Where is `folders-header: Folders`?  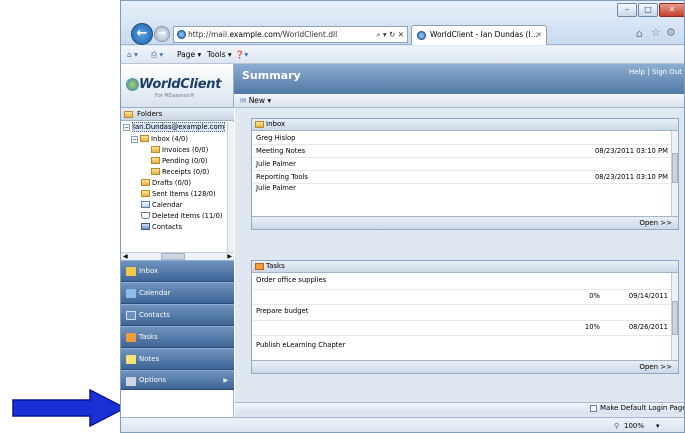 folders-header: Folders is located at coordinates (177, 114).